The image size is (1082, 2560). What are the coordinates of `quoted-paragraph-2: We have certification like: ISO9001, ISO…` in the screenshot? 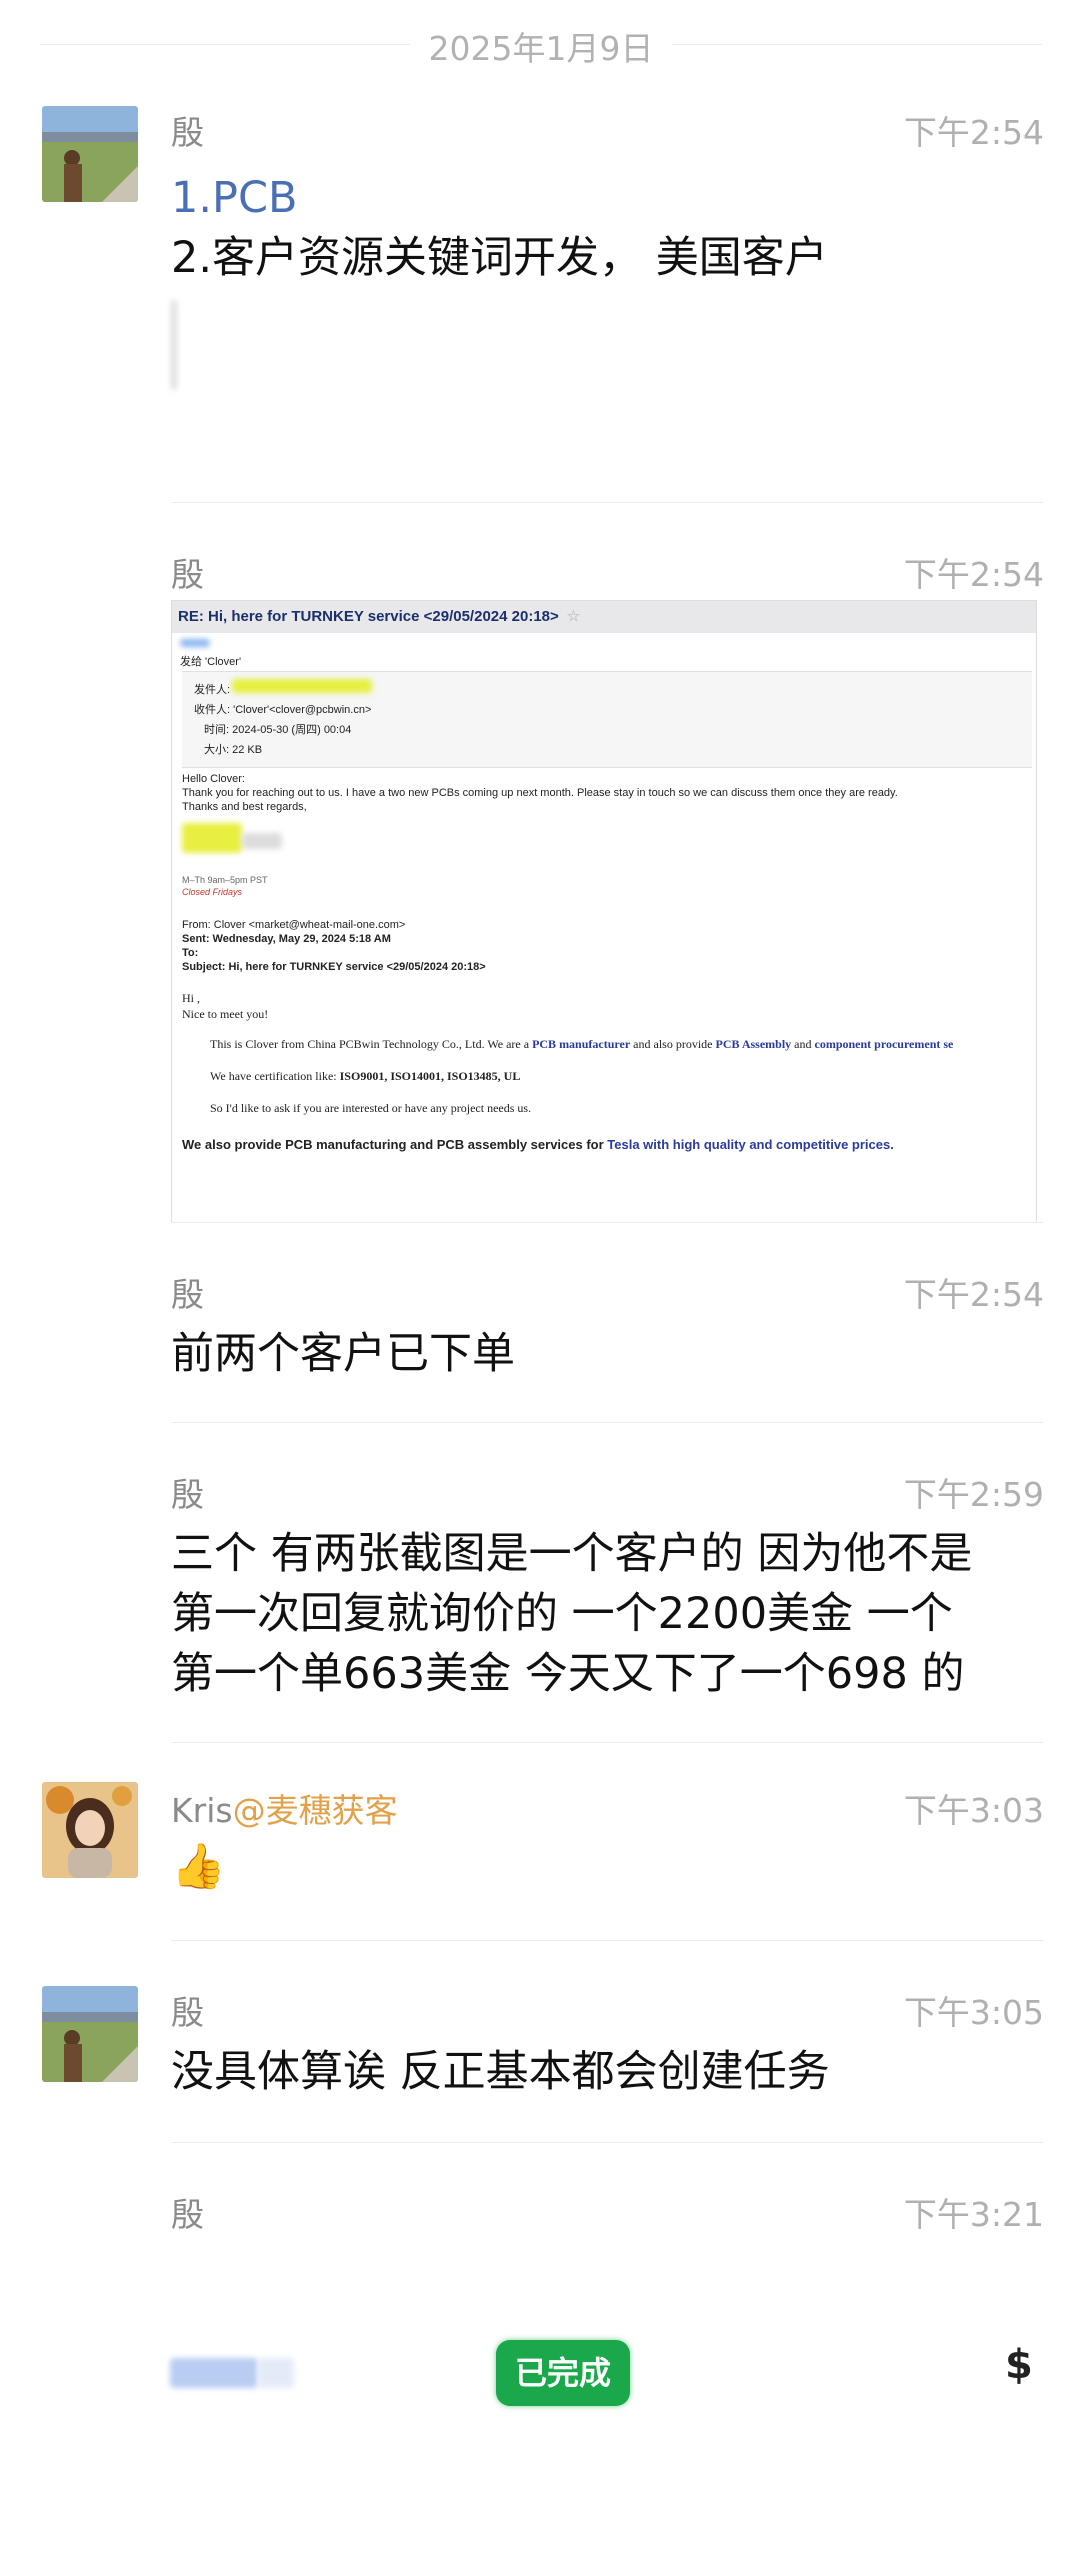 It's located at (365, 1076).